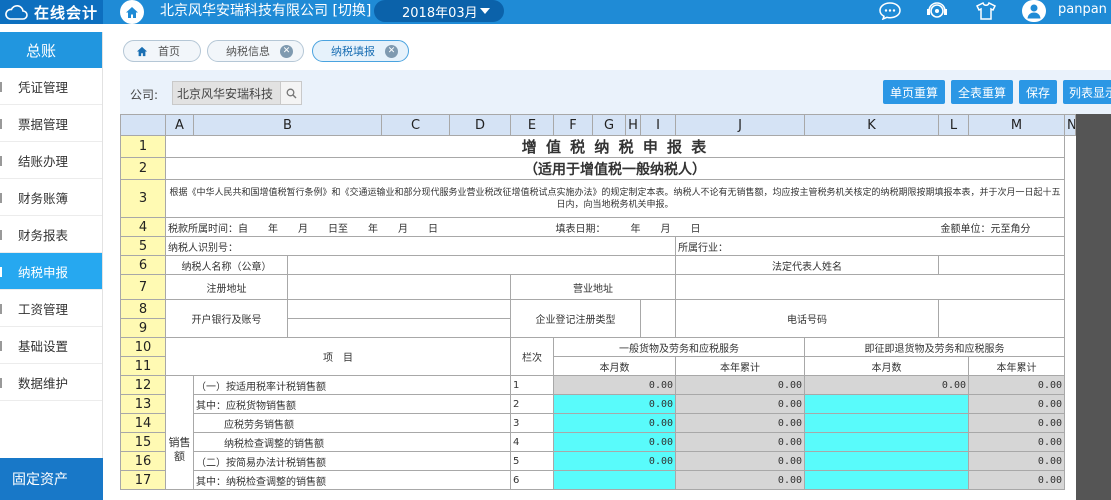  I want to click on row-header: 14, so click(143, 423).